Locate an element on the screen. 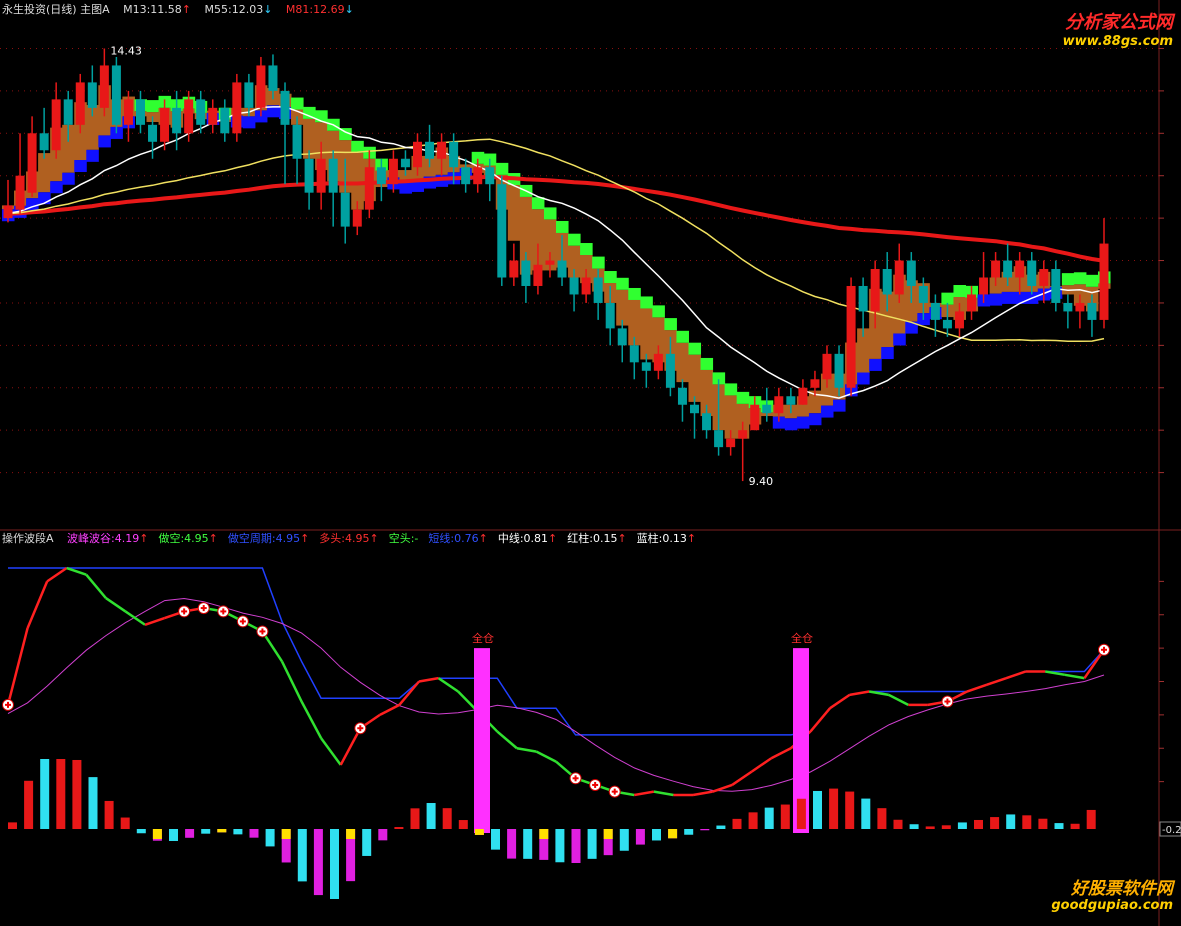 This screenshot has height=926, width=1181. ma81-value: M81:12.69 is located at coordinates (315, 9).